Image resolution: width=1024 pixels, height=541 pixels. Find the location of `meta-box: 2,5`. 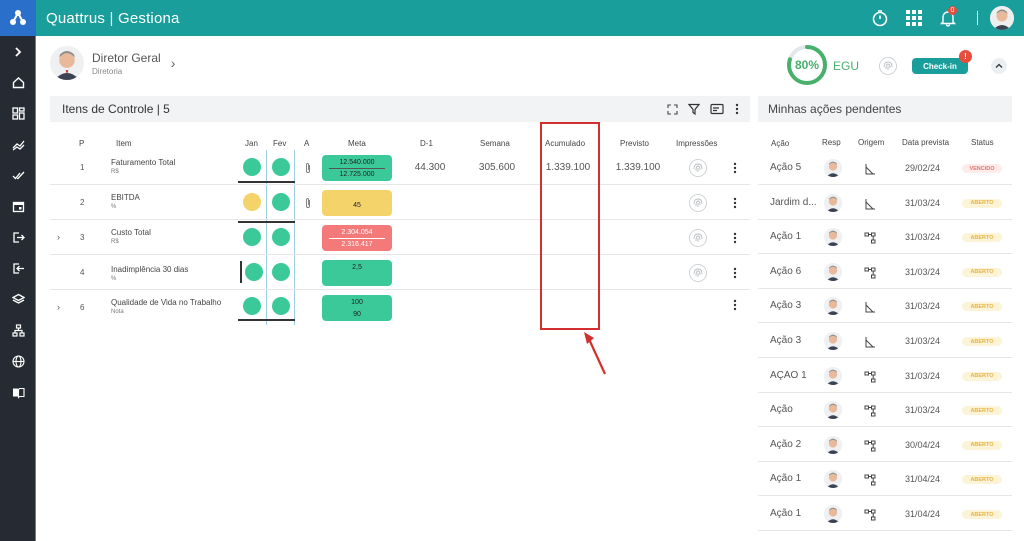

meta-box: 2,5 is located at coordinates (357, 273).